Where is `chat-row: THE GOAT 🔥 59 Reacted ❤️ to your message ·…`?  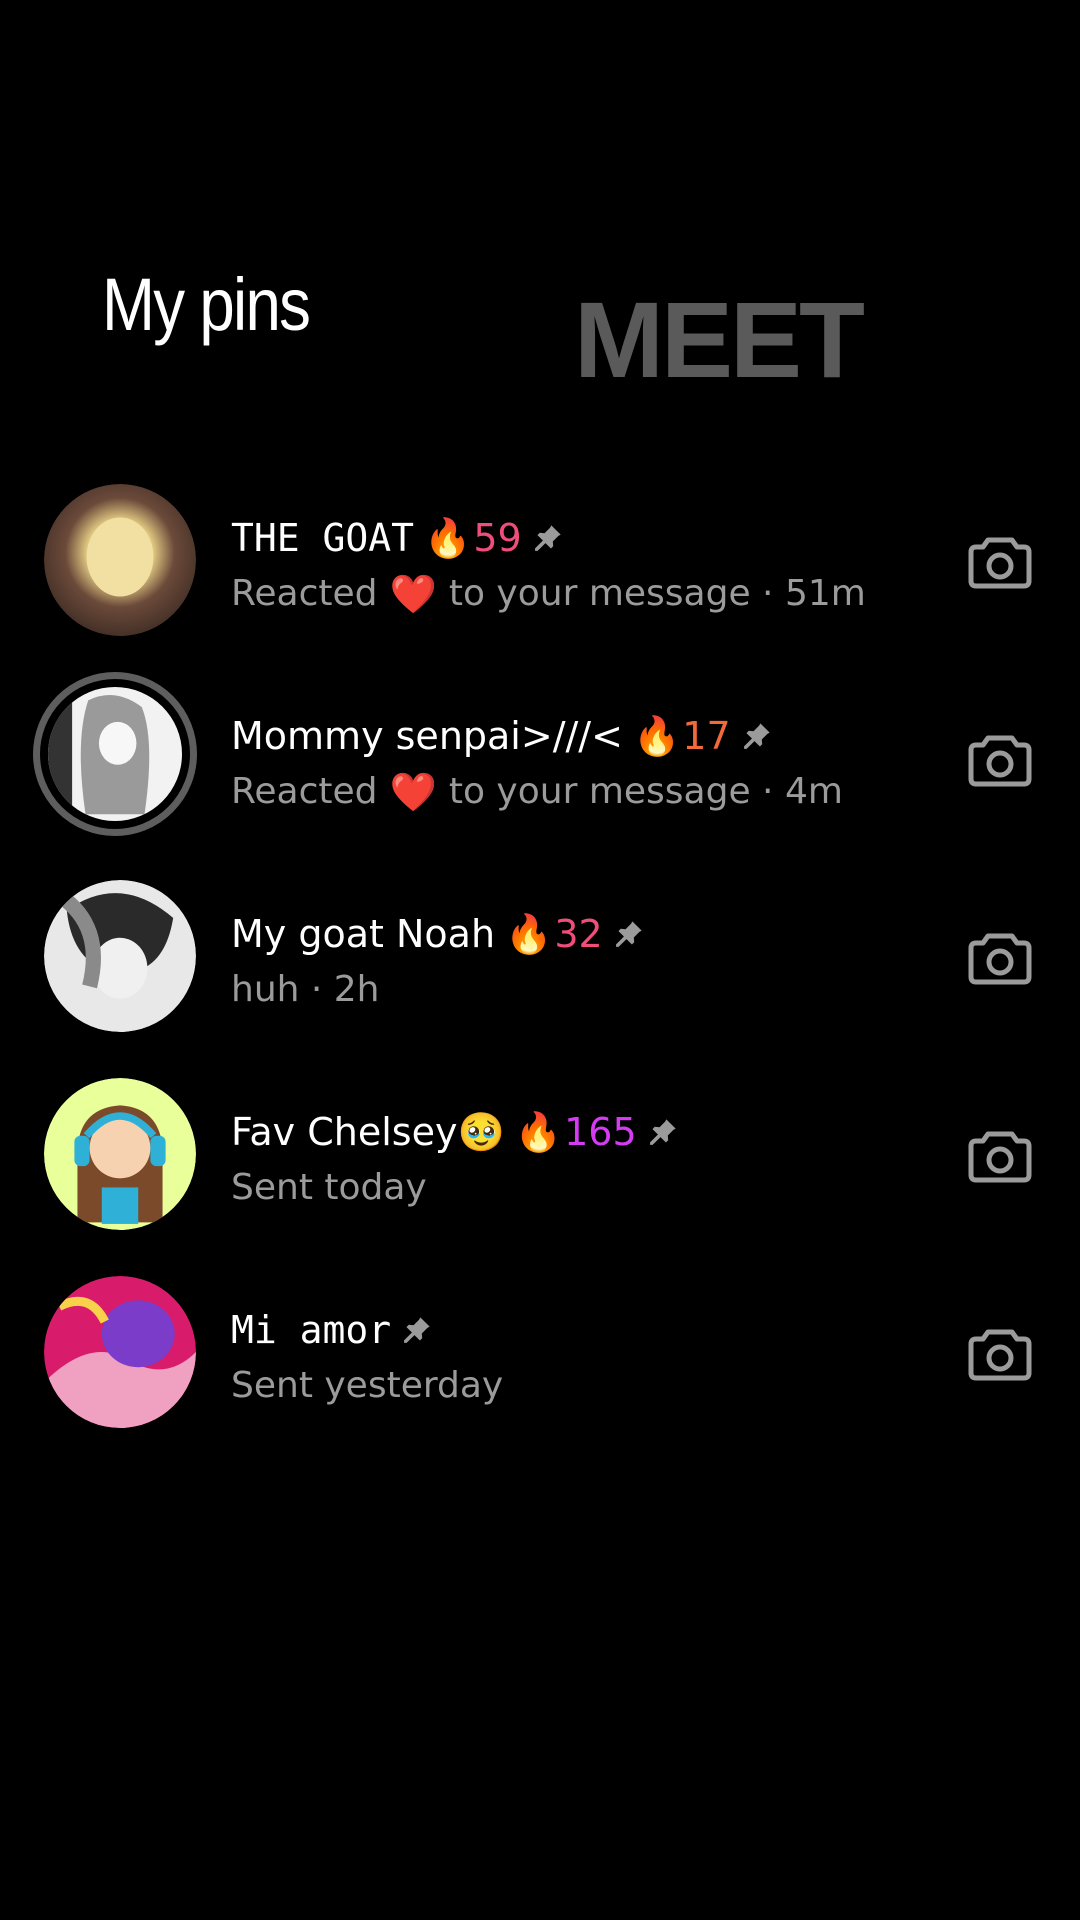
chat-row: THE GOAT 🔥 59 Reacted ❤️ to your message ·… is located at coordinates (540, 583).